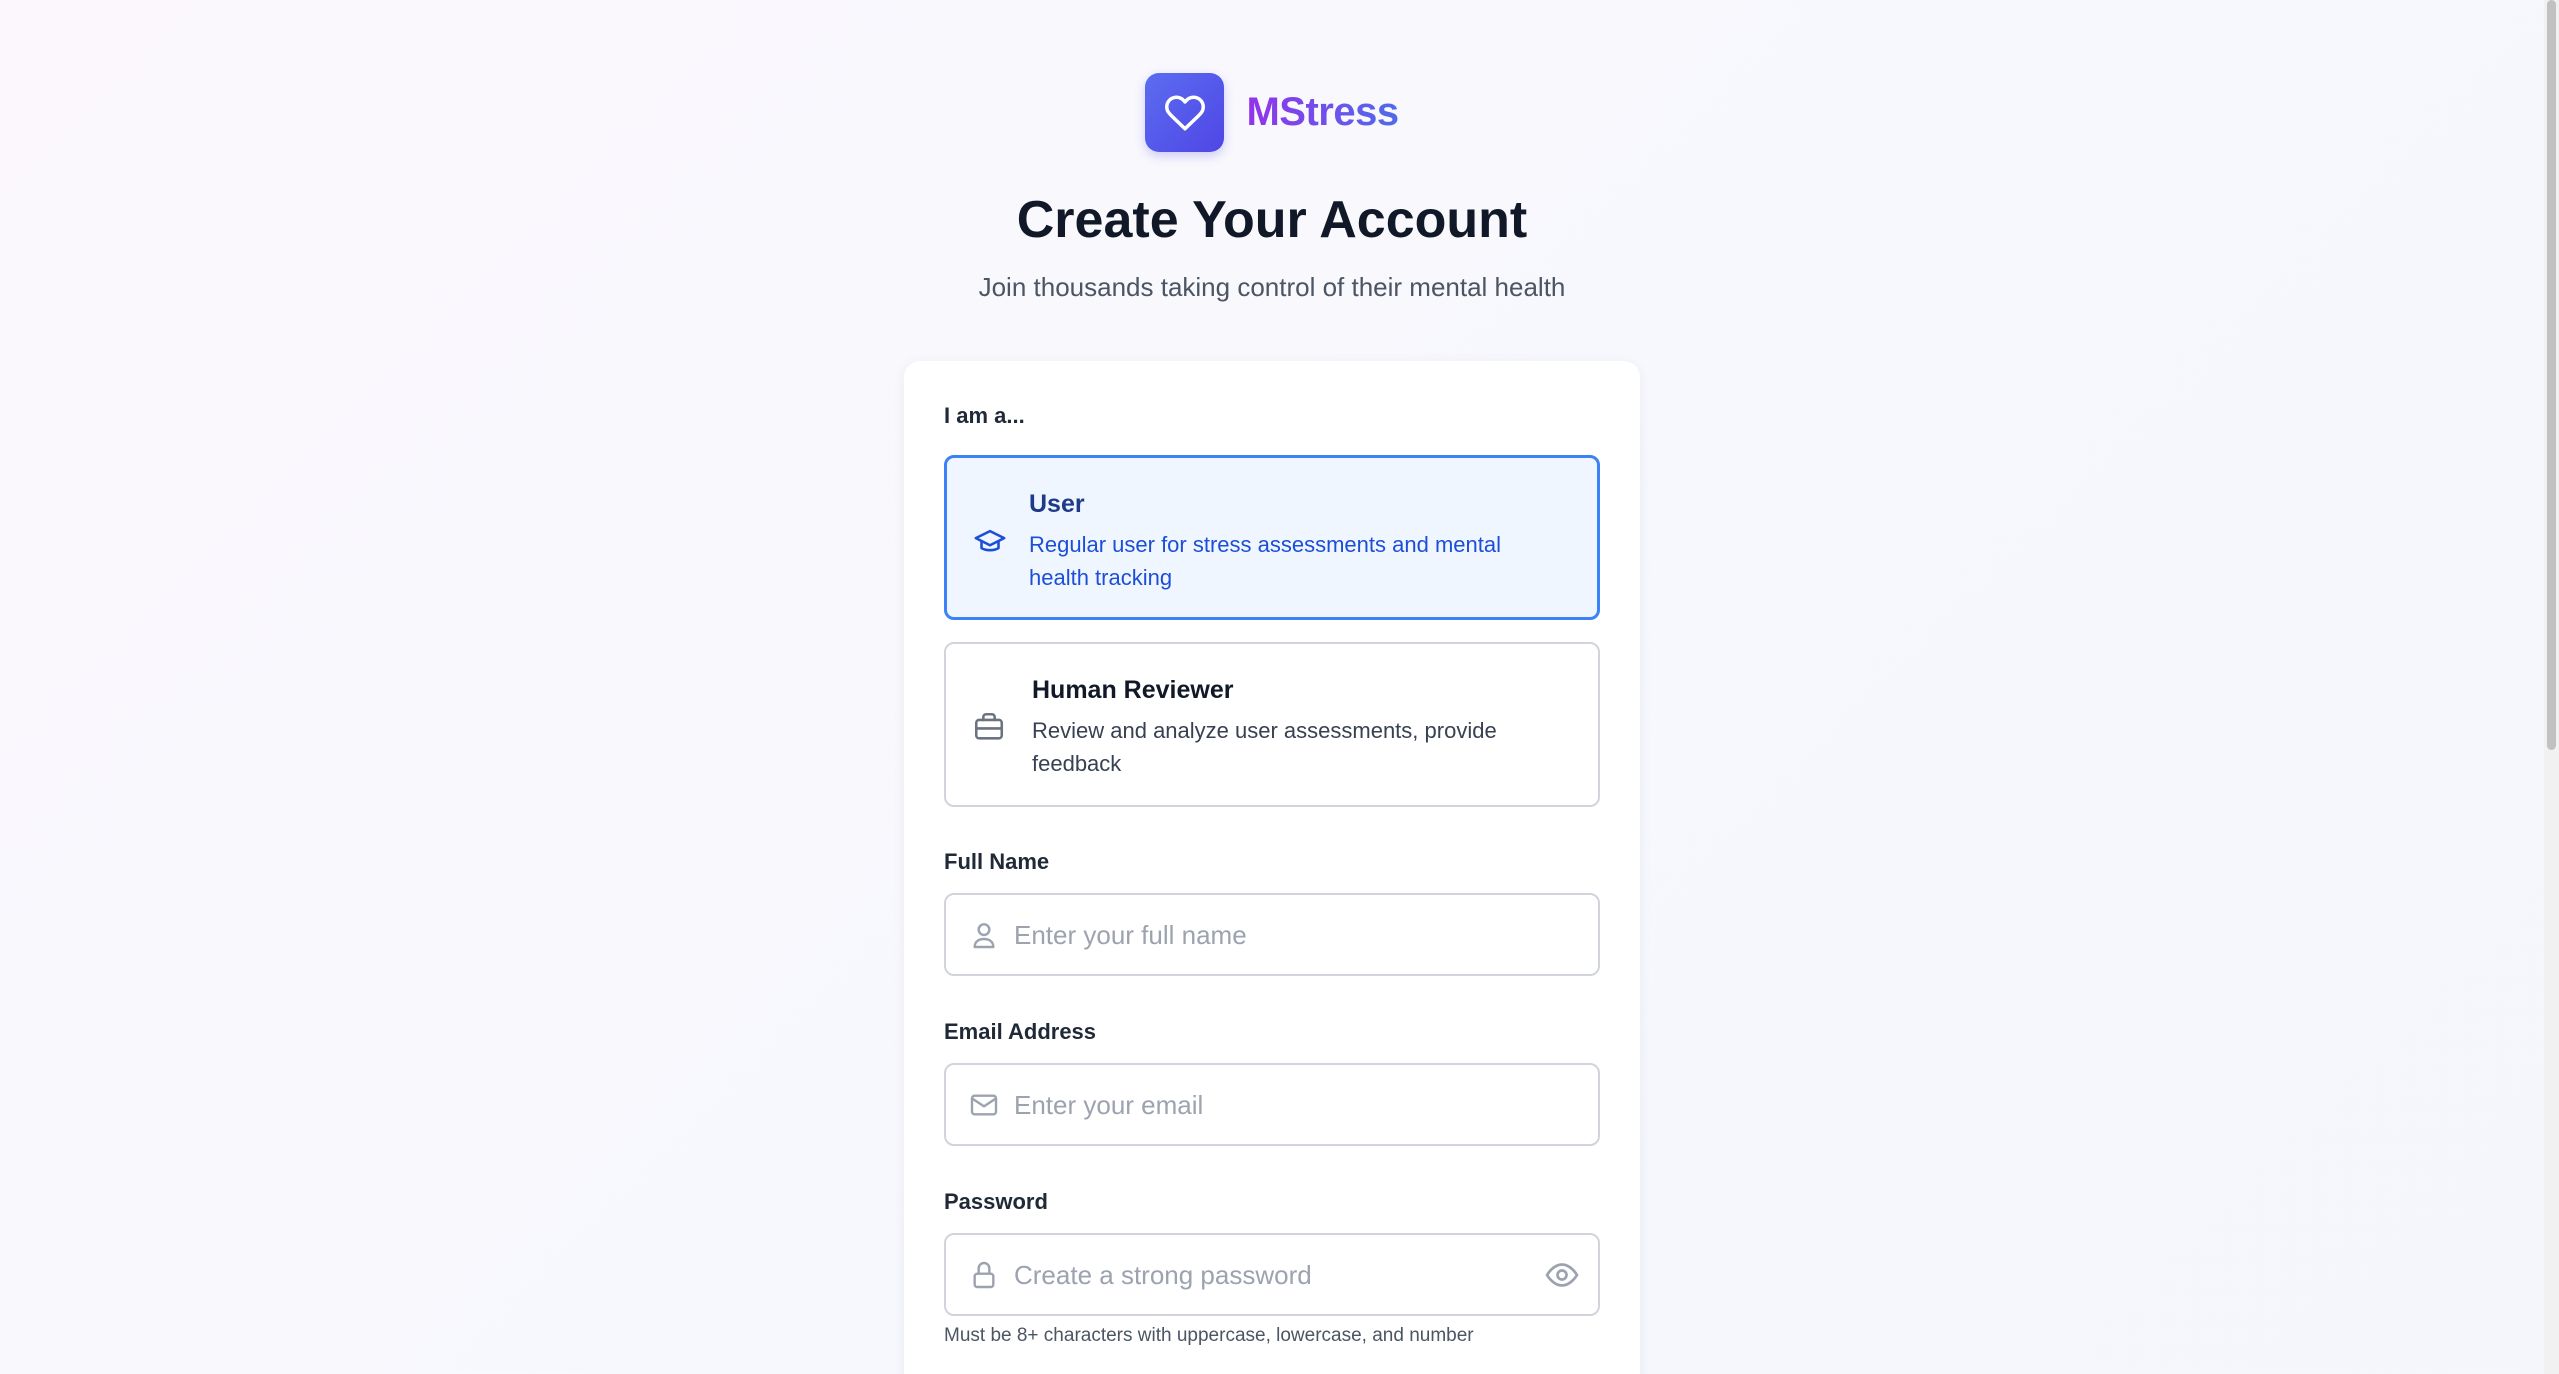 The width and height of the screenshot is (2559, 1374). Describe the element at coordinates (1057, 504) in the screenshot. I see `role-title-user: User` at that location.